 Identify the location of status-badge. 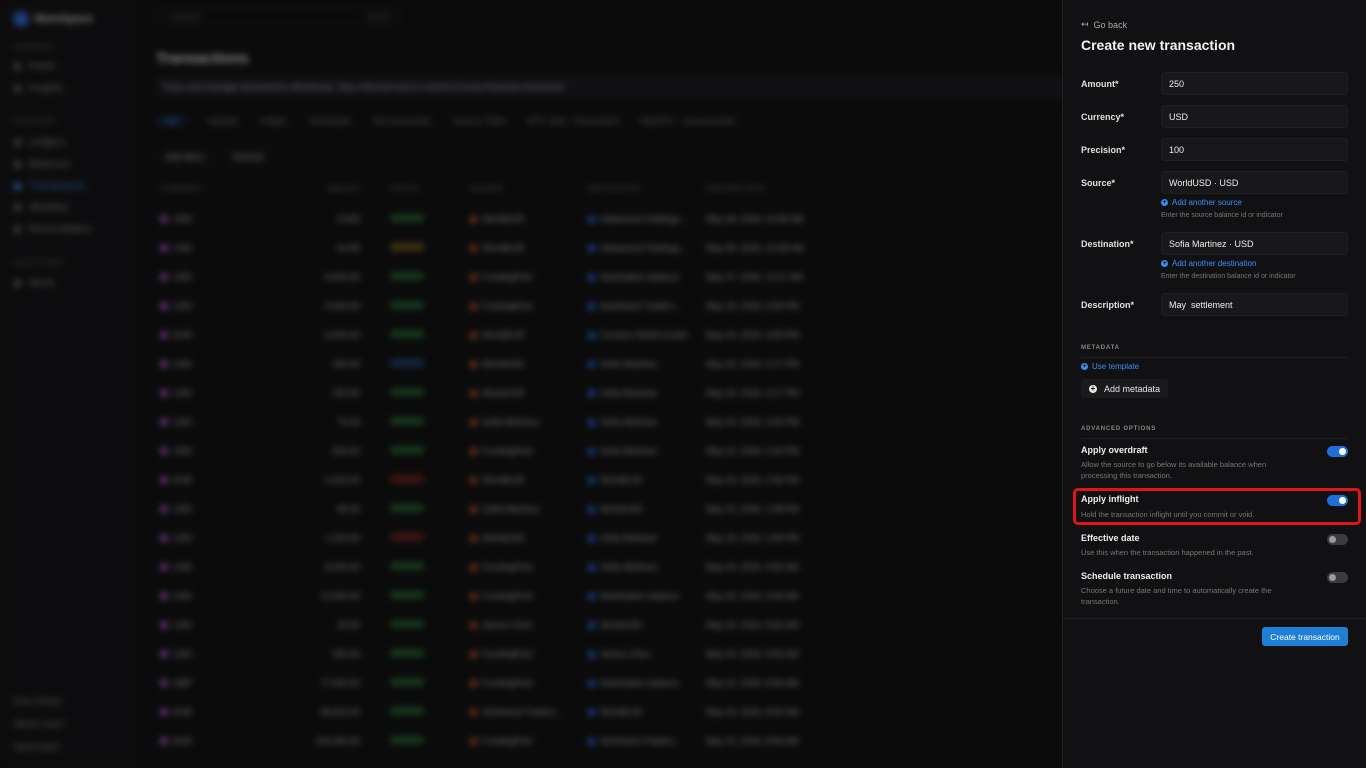
(407, 246).